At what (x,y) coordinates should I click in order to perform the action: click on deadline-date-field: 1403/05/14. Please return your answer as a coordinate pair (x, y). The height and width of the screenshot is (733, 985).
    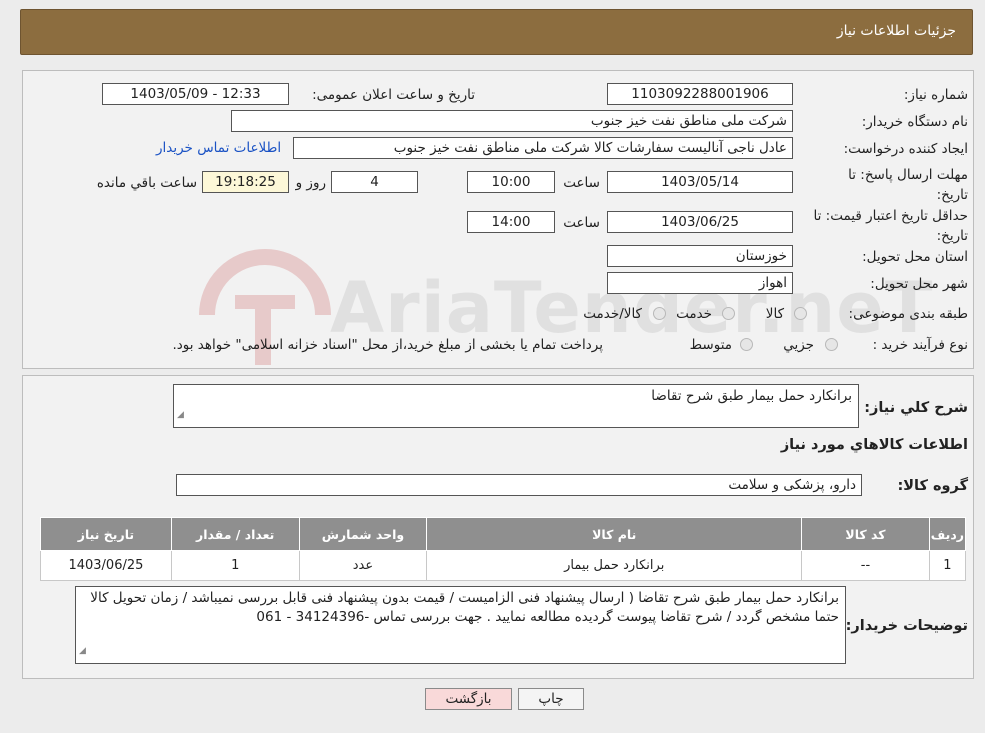
    Looking at the image, I should click on (700, 182).